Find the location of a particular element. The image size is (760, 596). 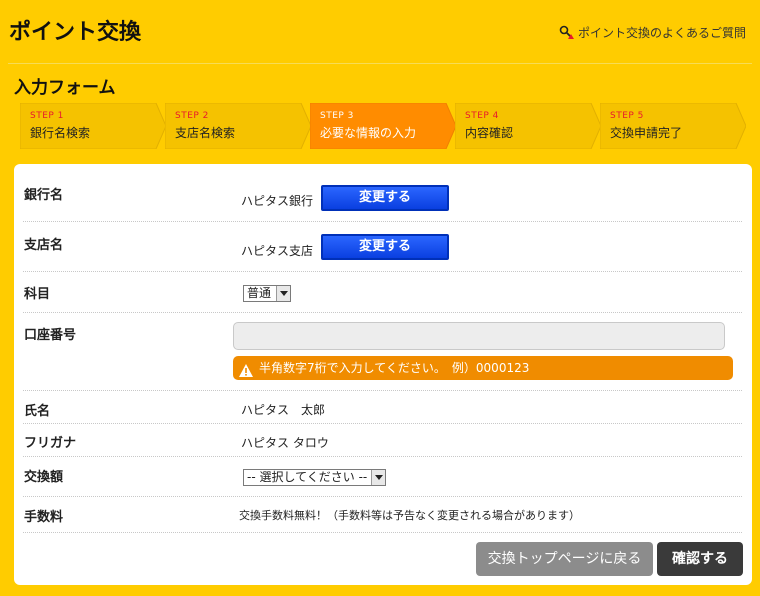

step-label: 必要な情報の入力 is located at coordinates (368, 133).